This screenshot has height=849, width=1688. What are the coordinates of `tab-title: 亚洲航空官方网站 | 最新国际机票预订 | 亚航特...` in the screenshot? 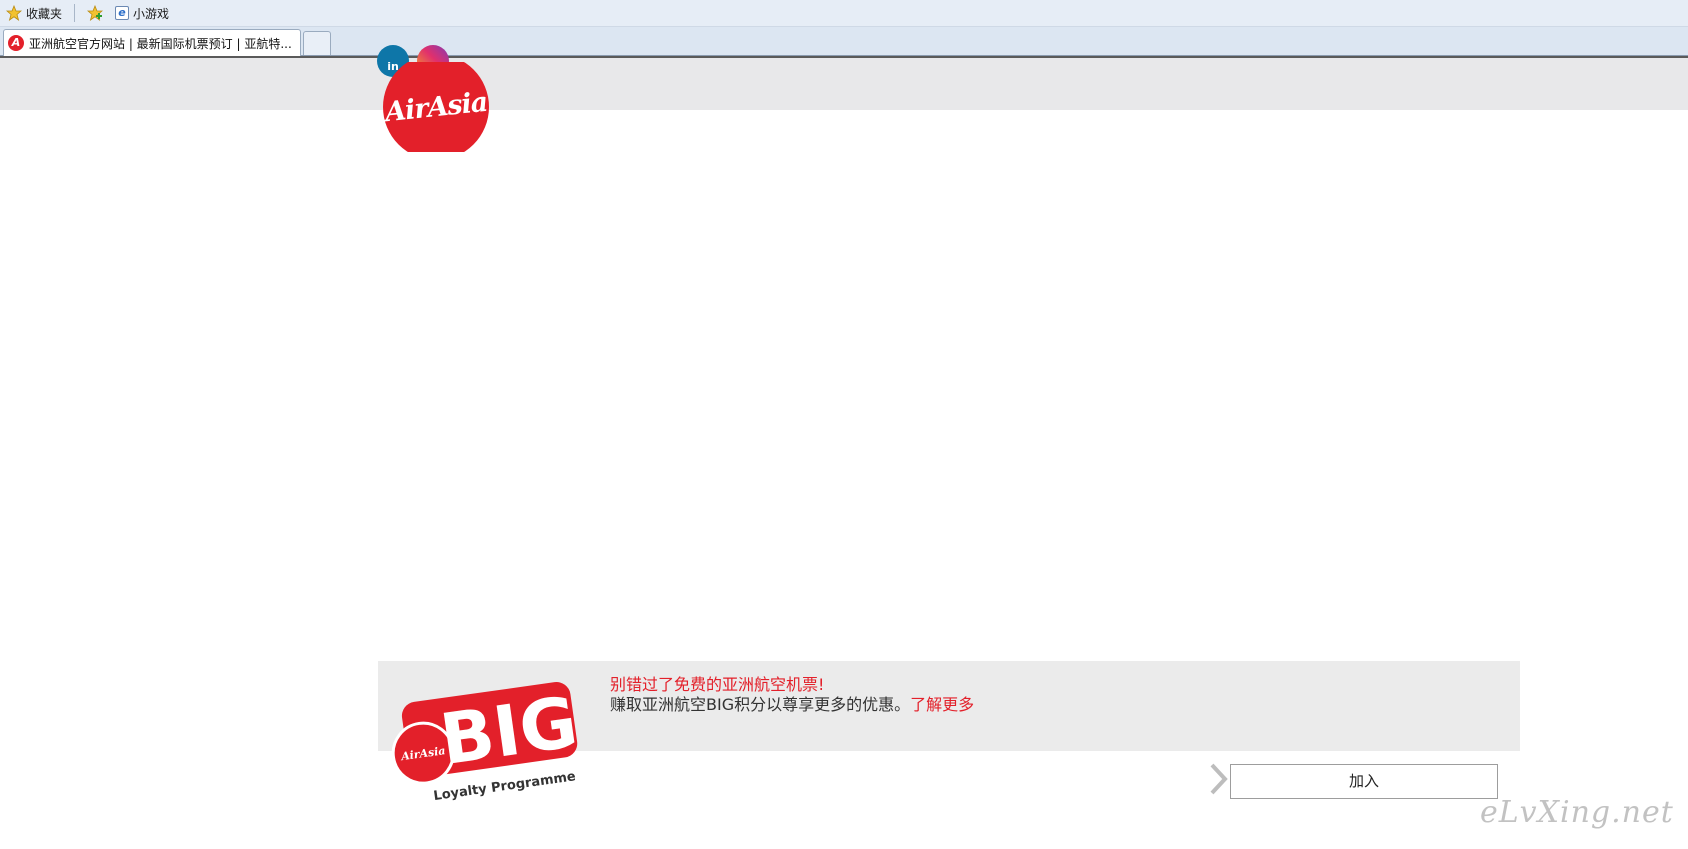 It's located at (160, 43).